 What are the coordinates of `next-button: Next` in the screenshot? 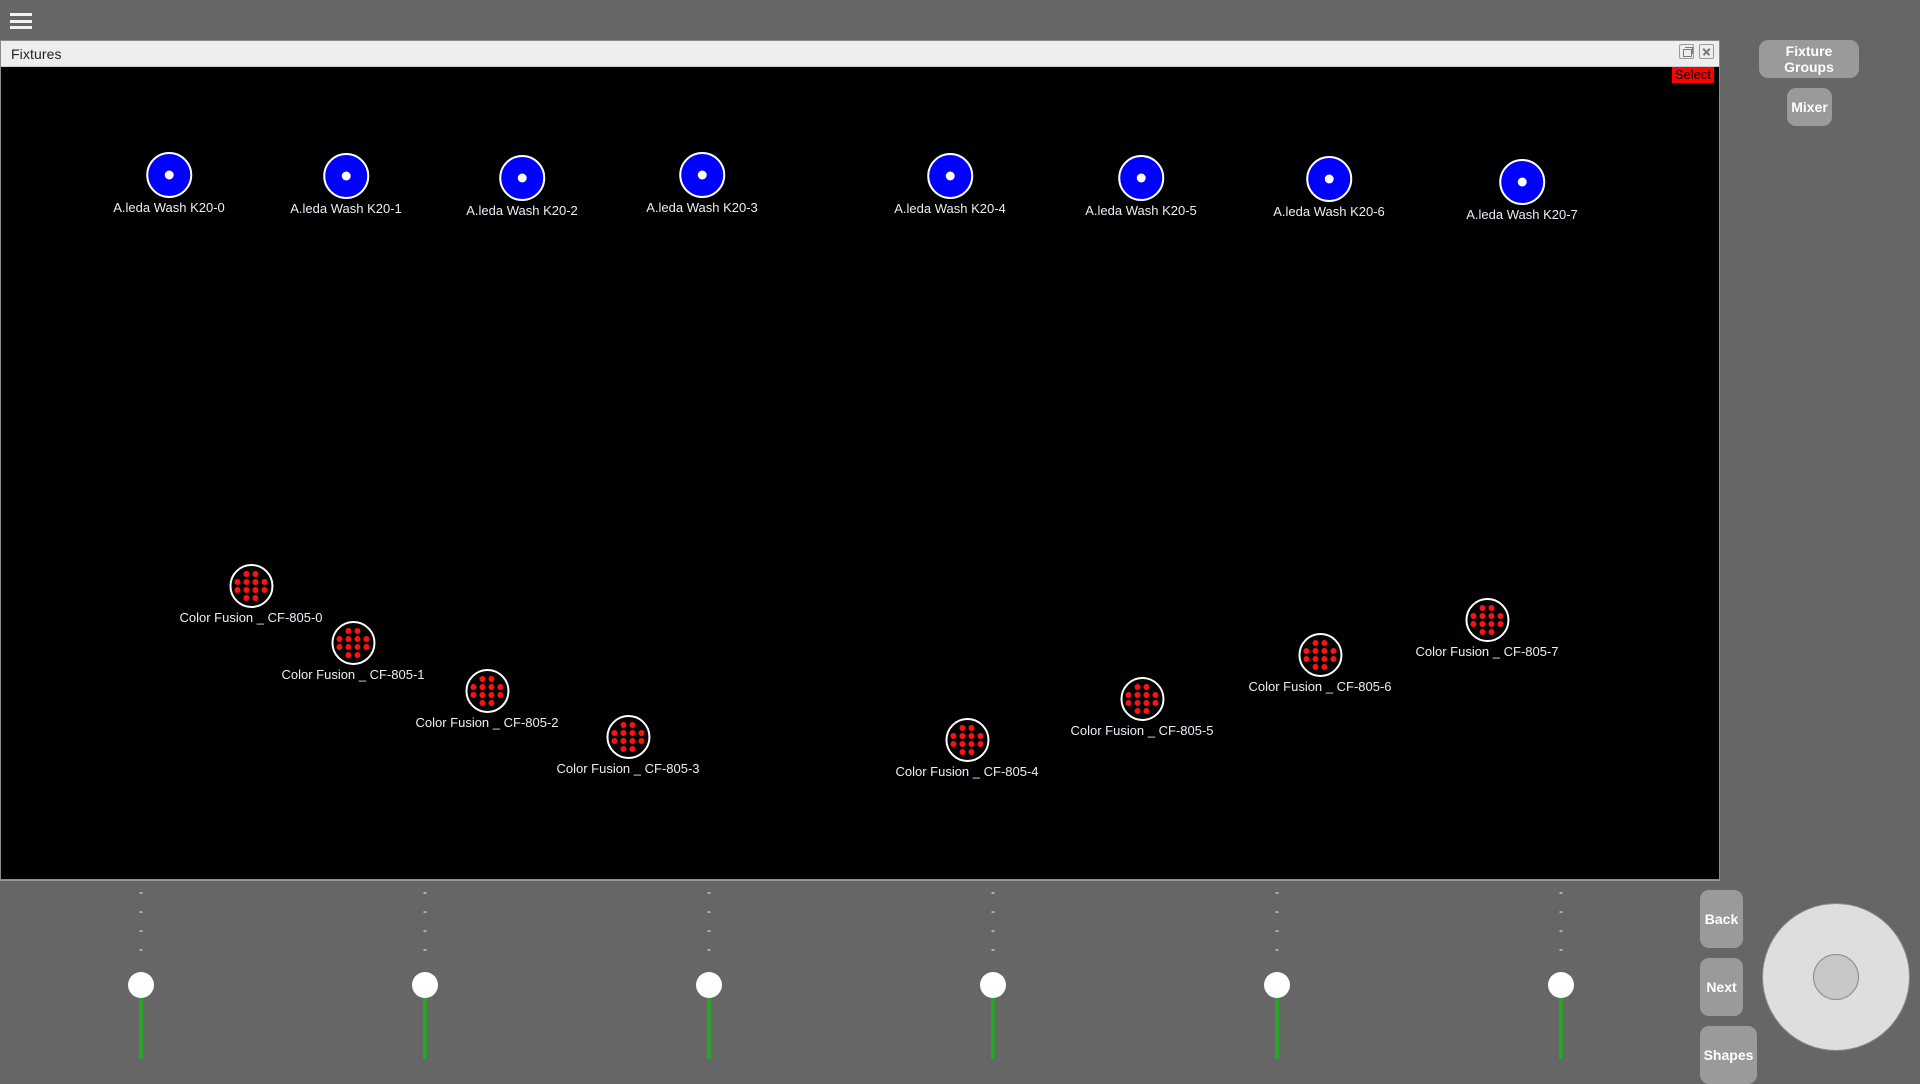 It's located at (1721, 987).